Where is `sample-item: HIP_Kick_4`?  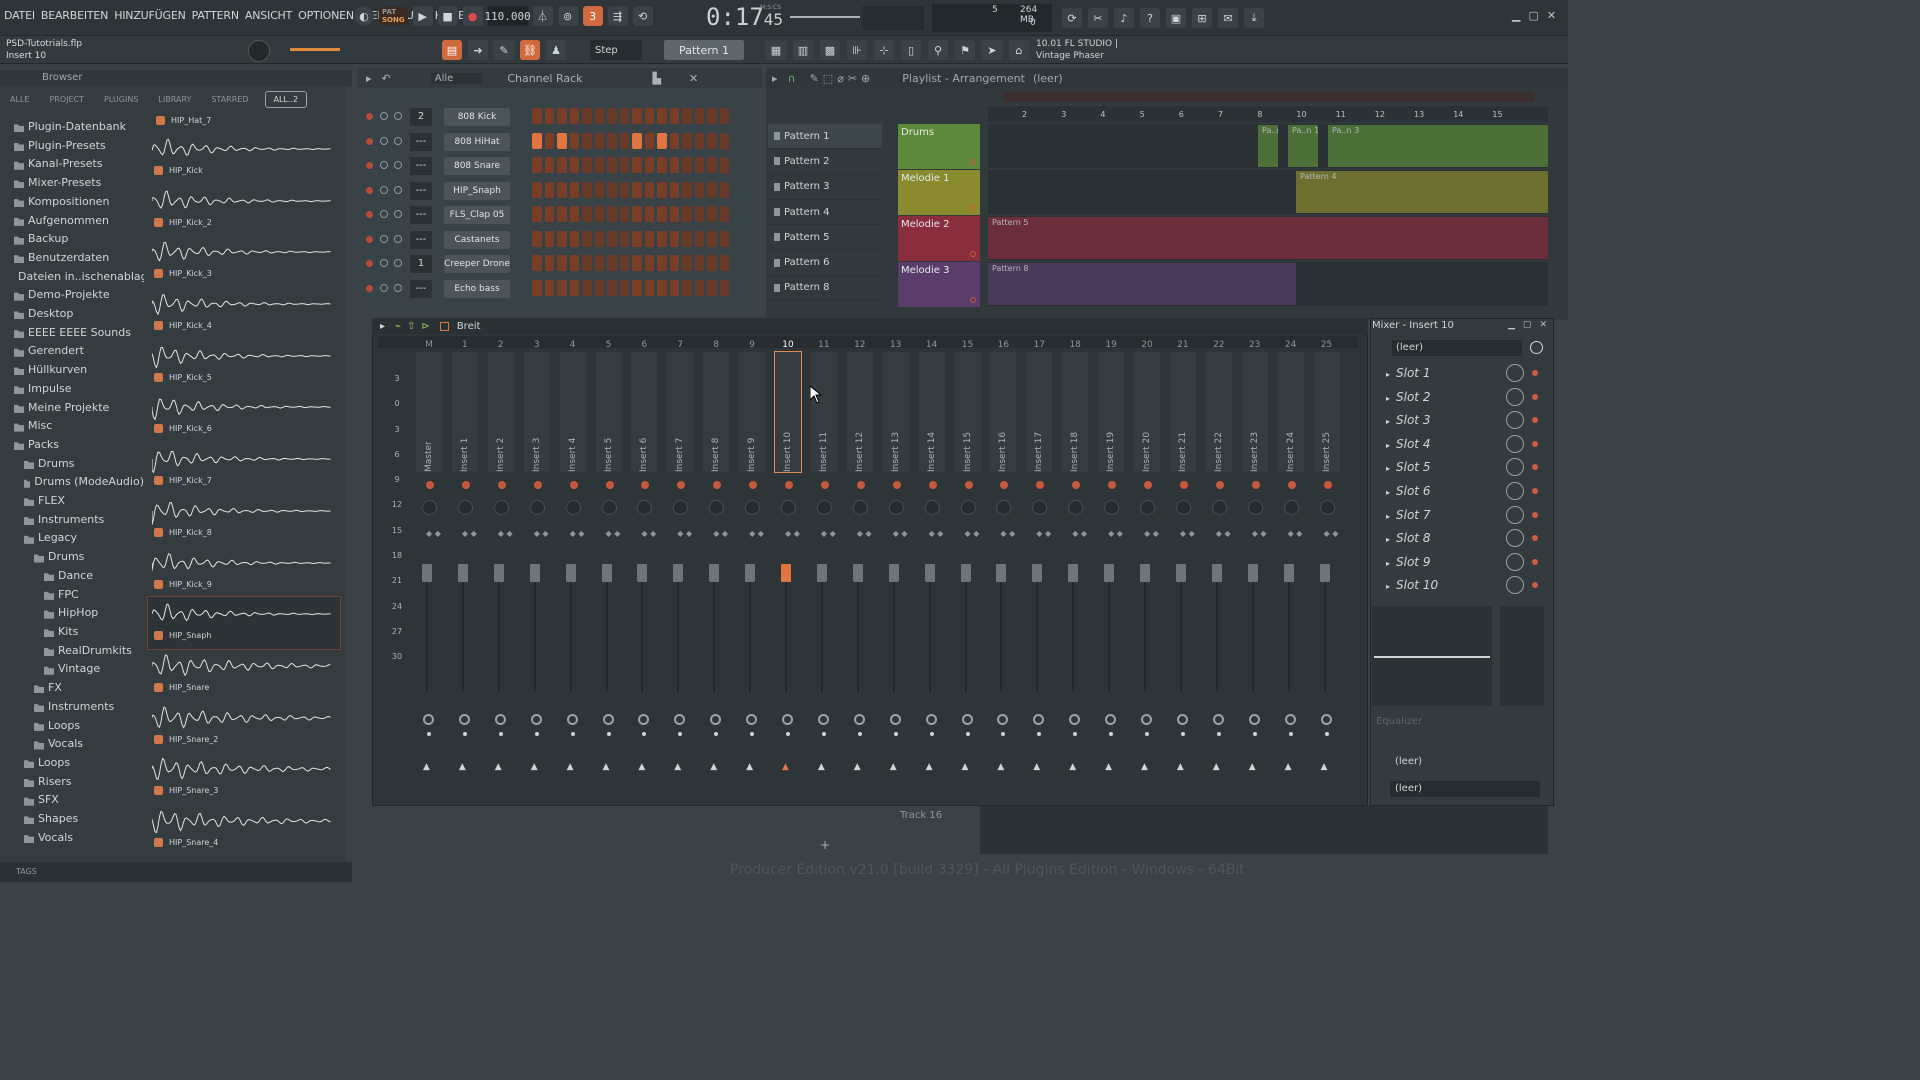
sample-item: HIP_Kick_4 is located at coordinates (244, 313).